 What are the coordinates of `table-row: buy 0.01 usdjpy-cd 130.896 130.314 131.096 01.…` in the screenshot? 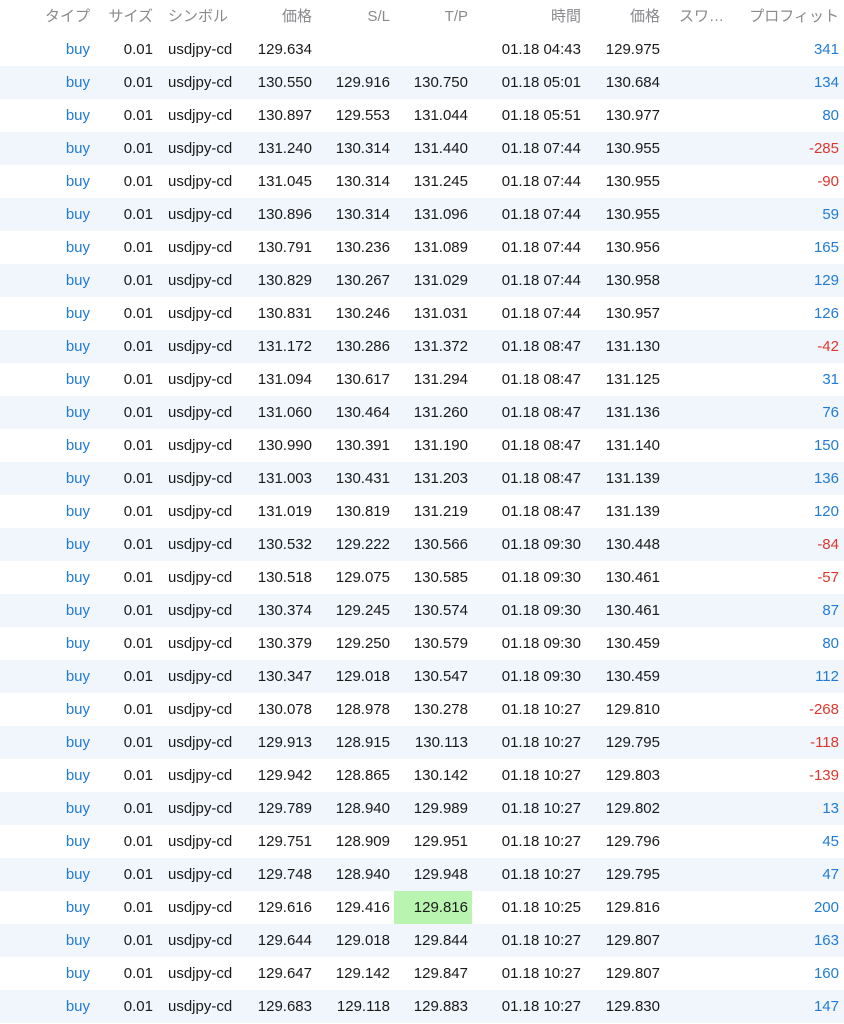 It's located at (422, 214).